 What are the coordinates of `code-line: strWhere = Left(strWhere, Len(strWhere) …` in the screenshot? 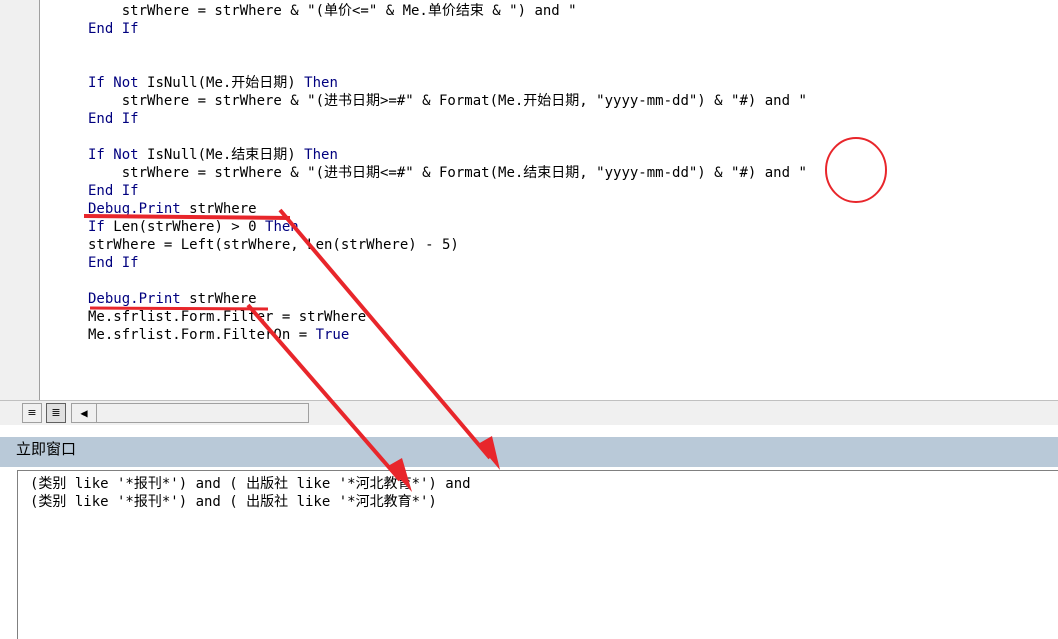 It's located at (273, 245).